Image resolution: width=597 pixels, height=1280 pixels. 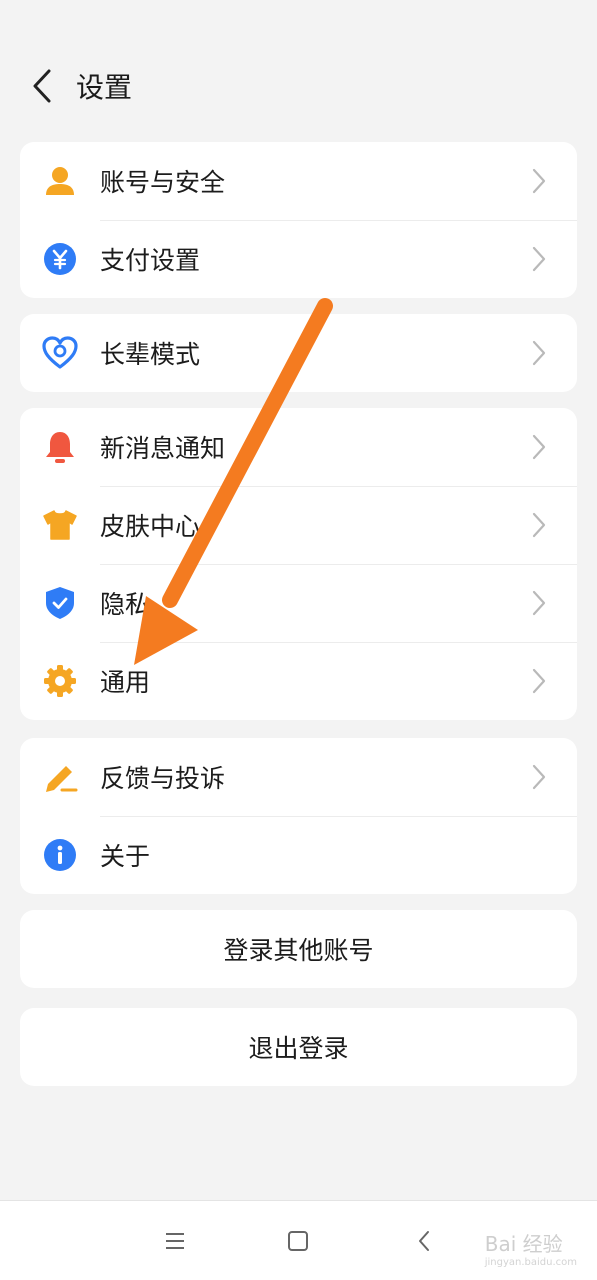 I want to click on settings-item-label: 新消息通知, so click(x=163, y=448).